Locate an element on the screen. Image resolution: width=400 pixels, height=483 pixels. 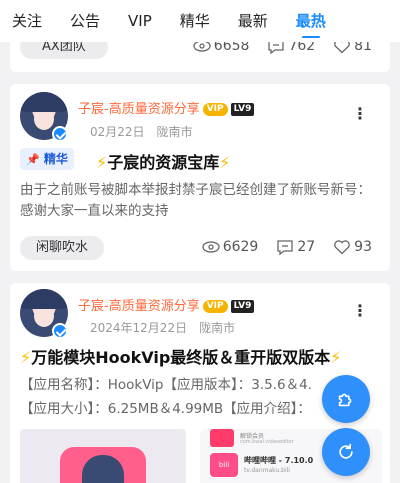
post-title: ⚡万能模块HookVip最终版＆重开版双版本⚡ is located at coordinates (181, 356).